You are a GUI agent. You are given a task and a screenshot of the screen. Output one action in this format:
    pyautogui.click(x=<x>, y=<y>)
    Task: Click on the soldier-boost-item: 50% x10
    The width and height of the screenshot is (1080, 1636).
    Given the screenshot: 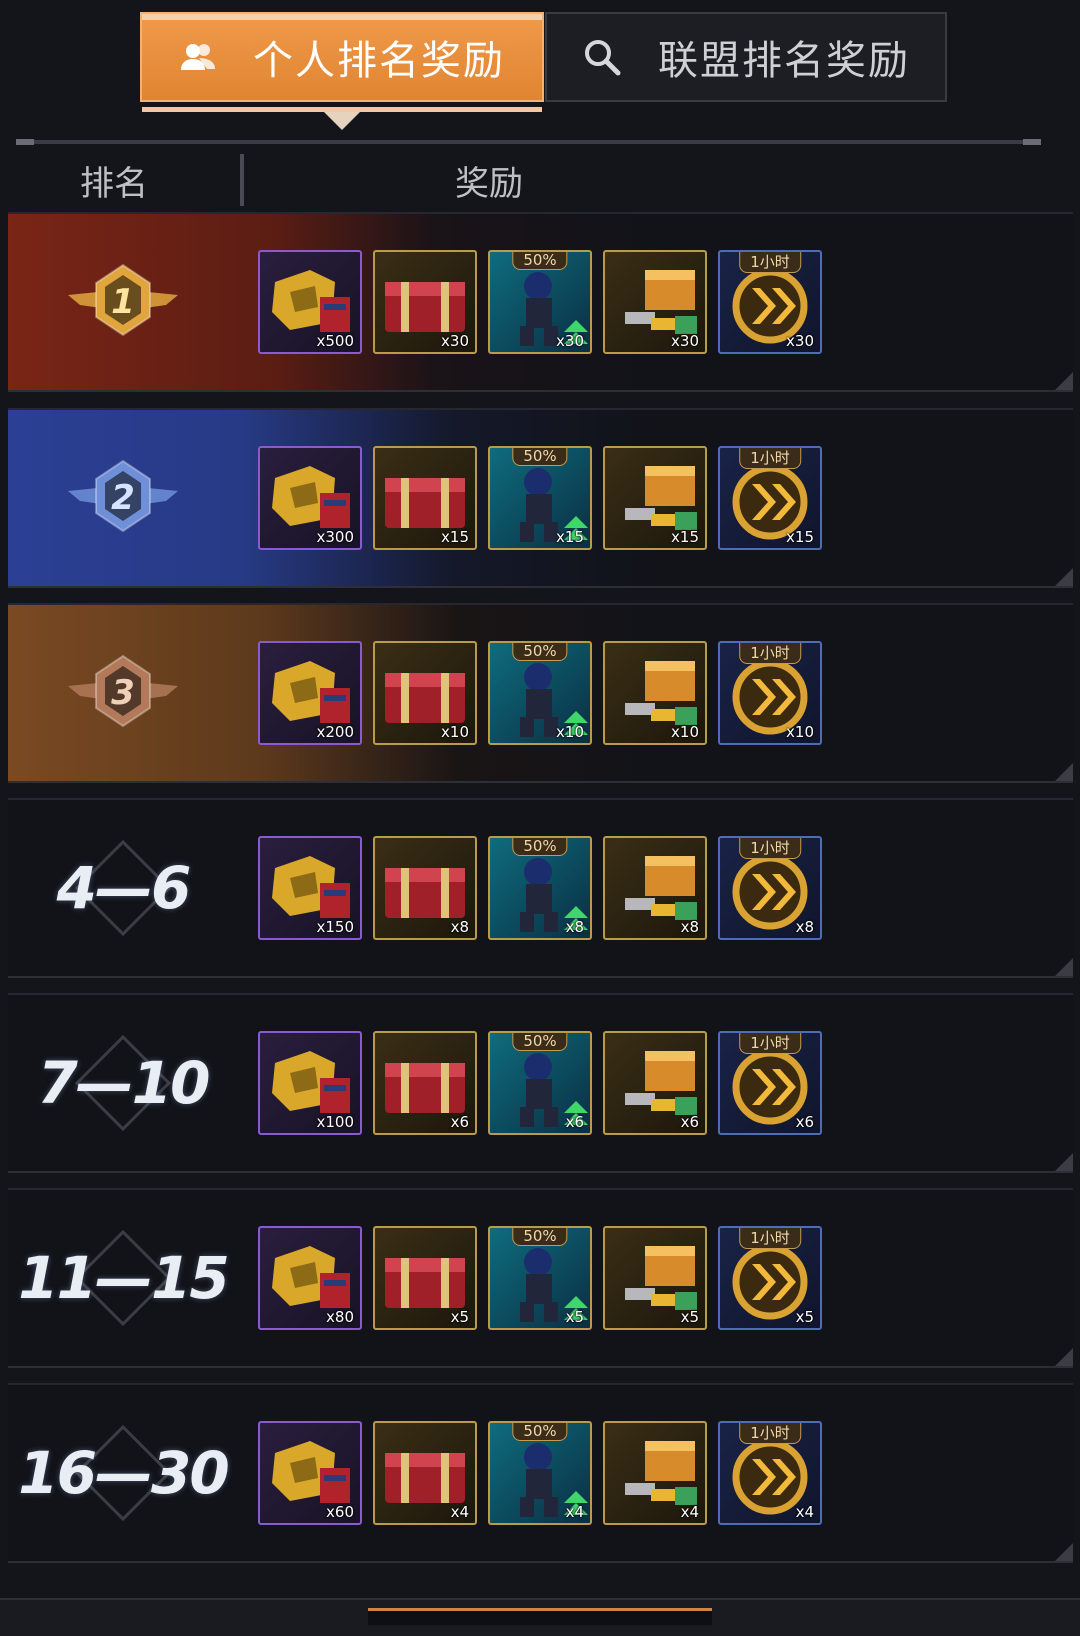 What is the action you would take?
    pyautogui.click(x=540, y=693)
    